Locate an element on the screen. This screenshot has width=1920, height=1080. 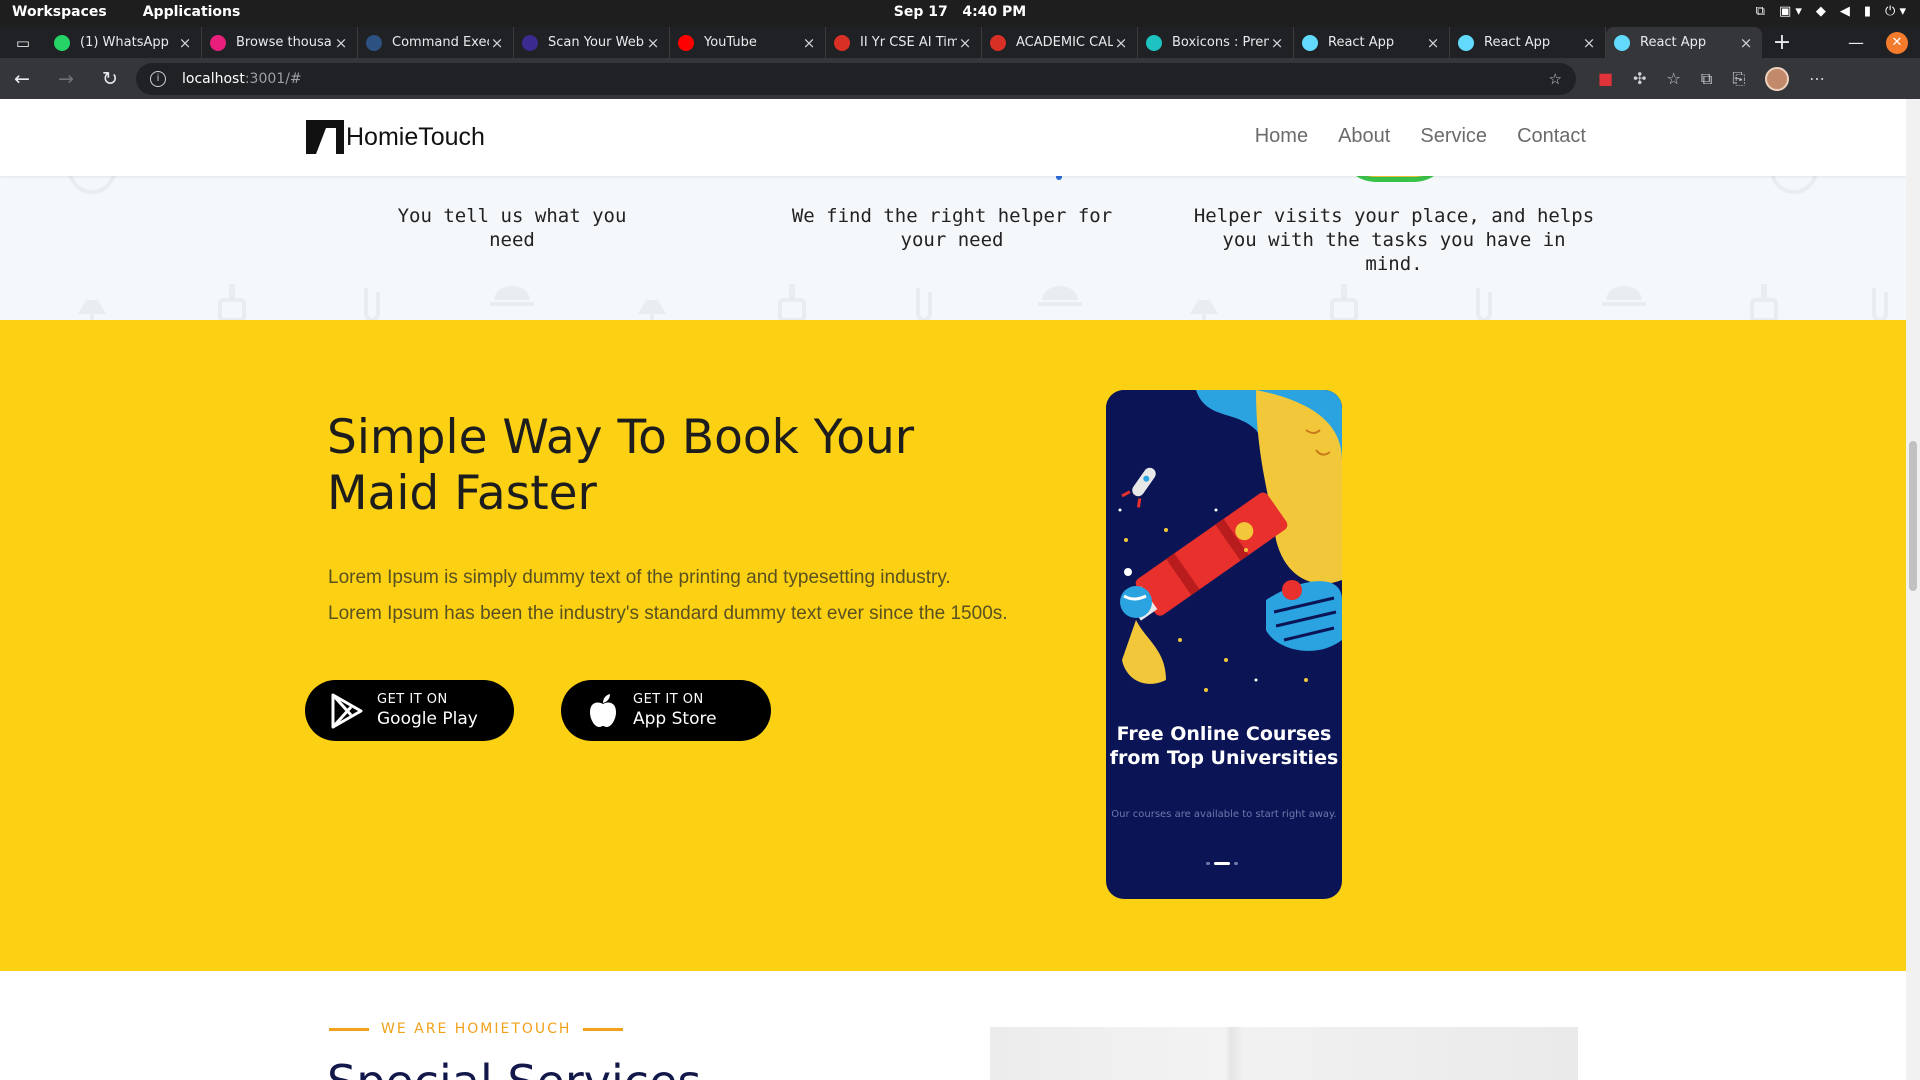
boxicons-icon is located at coordinates (1154, 42).